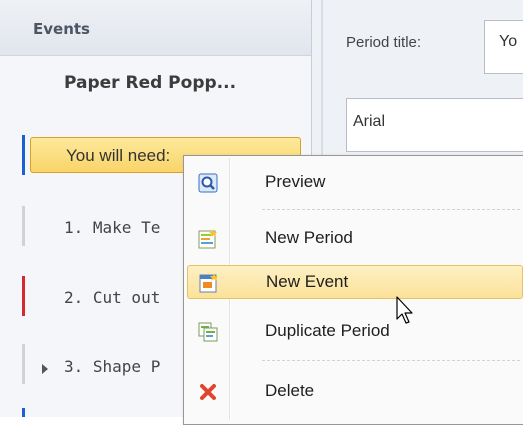 The width and height of the screenshot is (523, 425). Describe the element at coordinates (355, 392) in the screenshot. I see `menu-item-delete: Delete` at that location.